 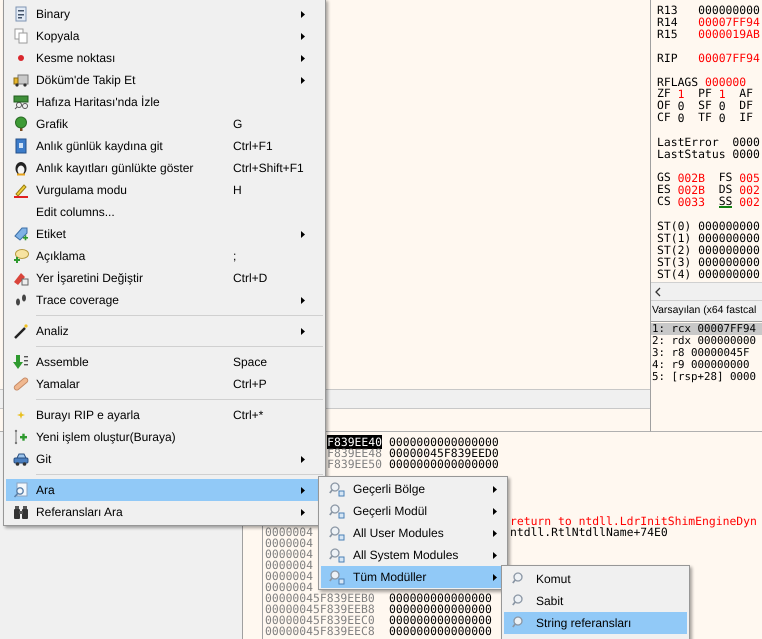 I want to click on register-name: AF, so click(x=746, y=94).